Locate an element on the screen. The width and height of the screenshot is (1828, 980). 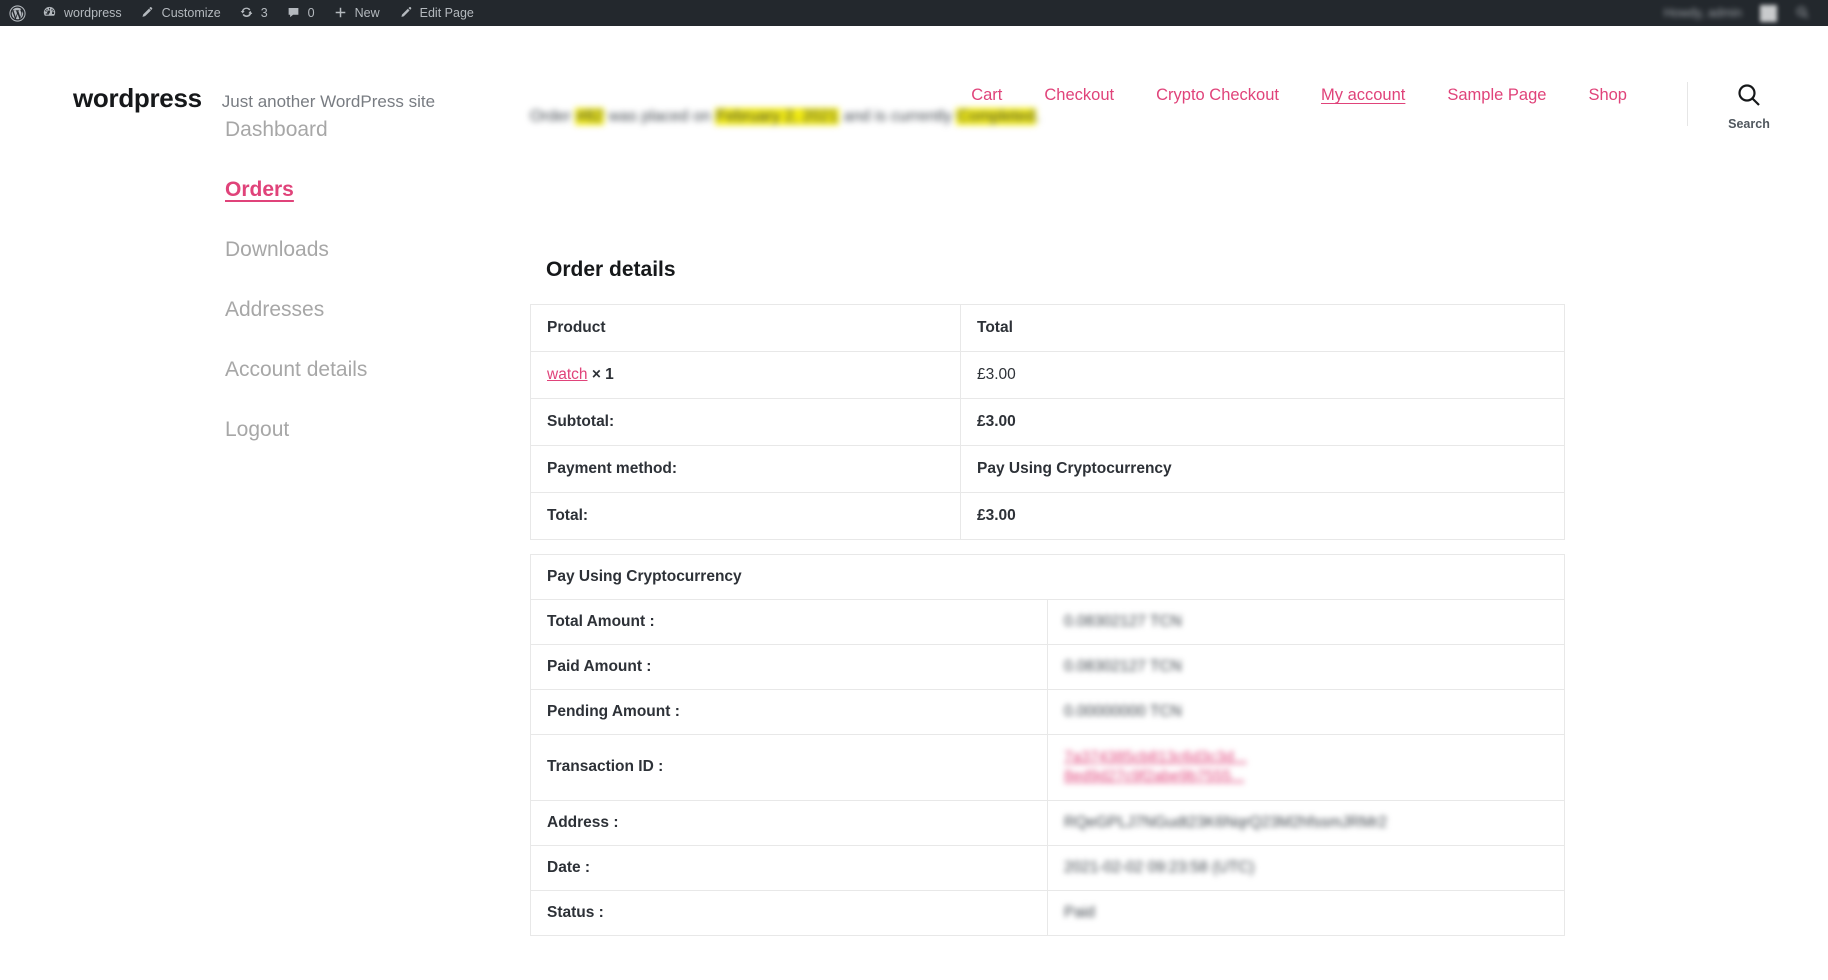
table-row: Status : Paid is located at coordinates (1047, 912).